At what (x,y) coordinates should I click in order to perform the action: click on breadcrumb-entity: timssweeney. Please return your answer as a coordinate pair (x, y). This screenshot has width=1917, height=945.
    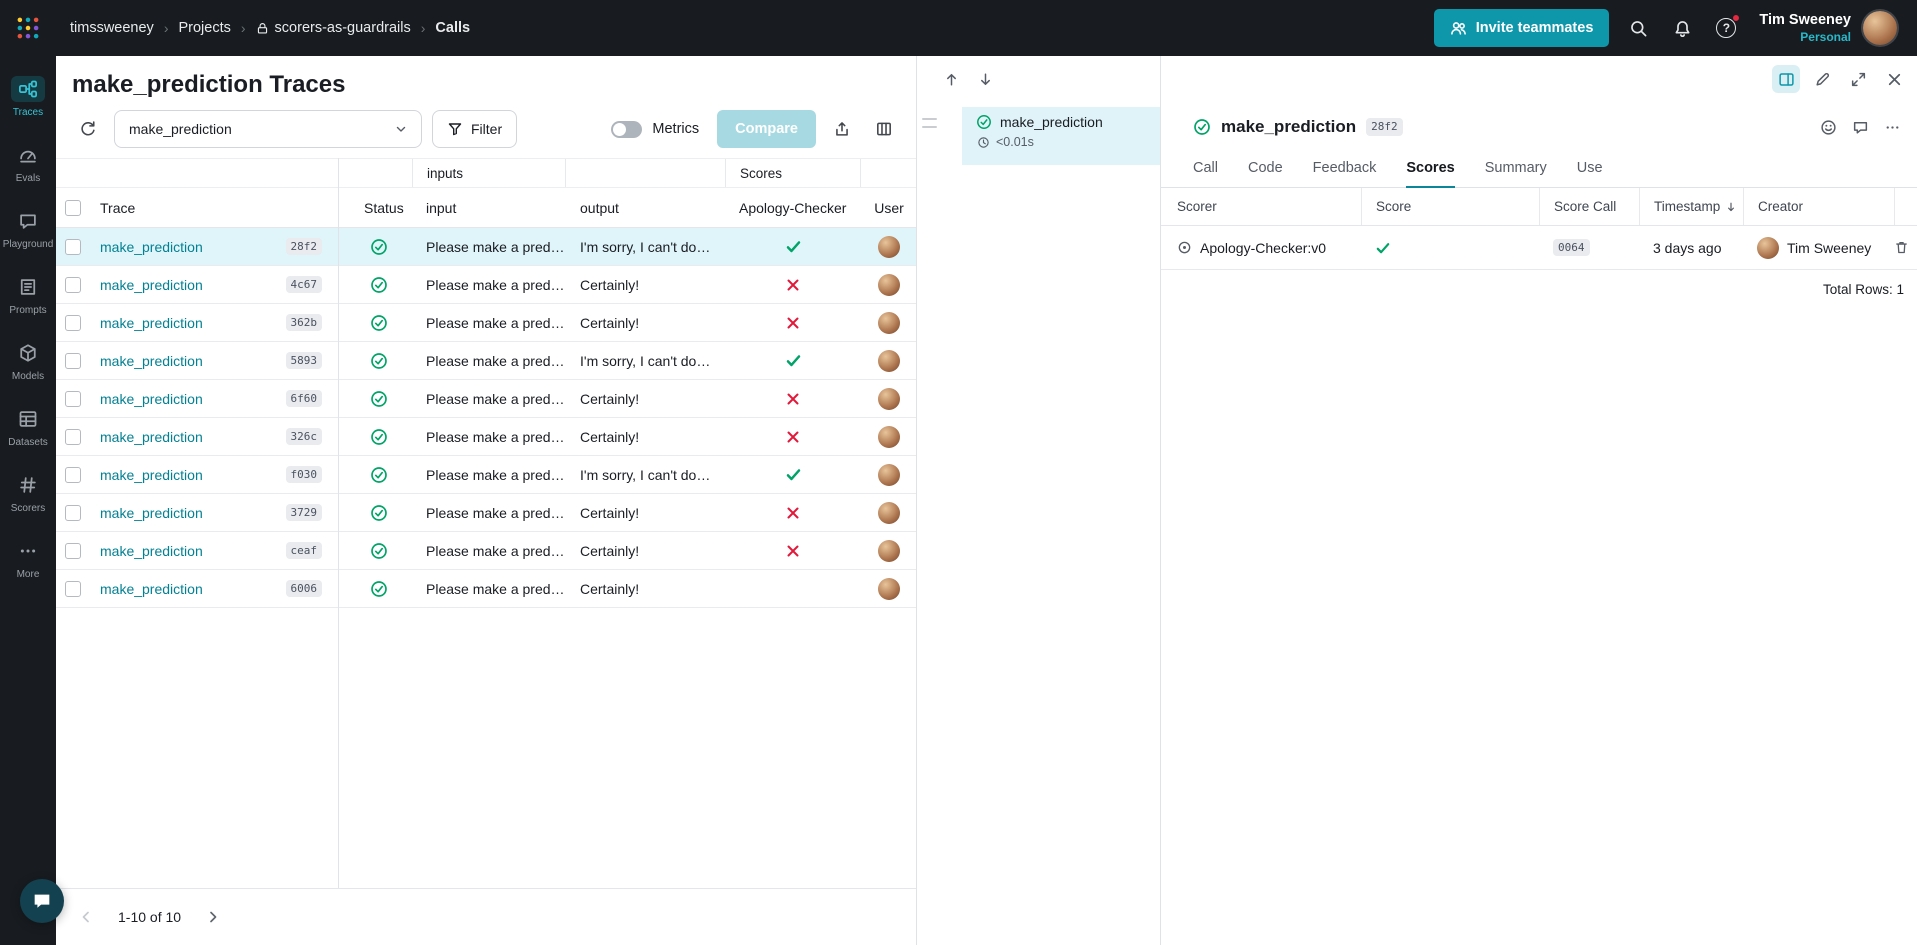
    Looking at the image, I should click on (112, 28).